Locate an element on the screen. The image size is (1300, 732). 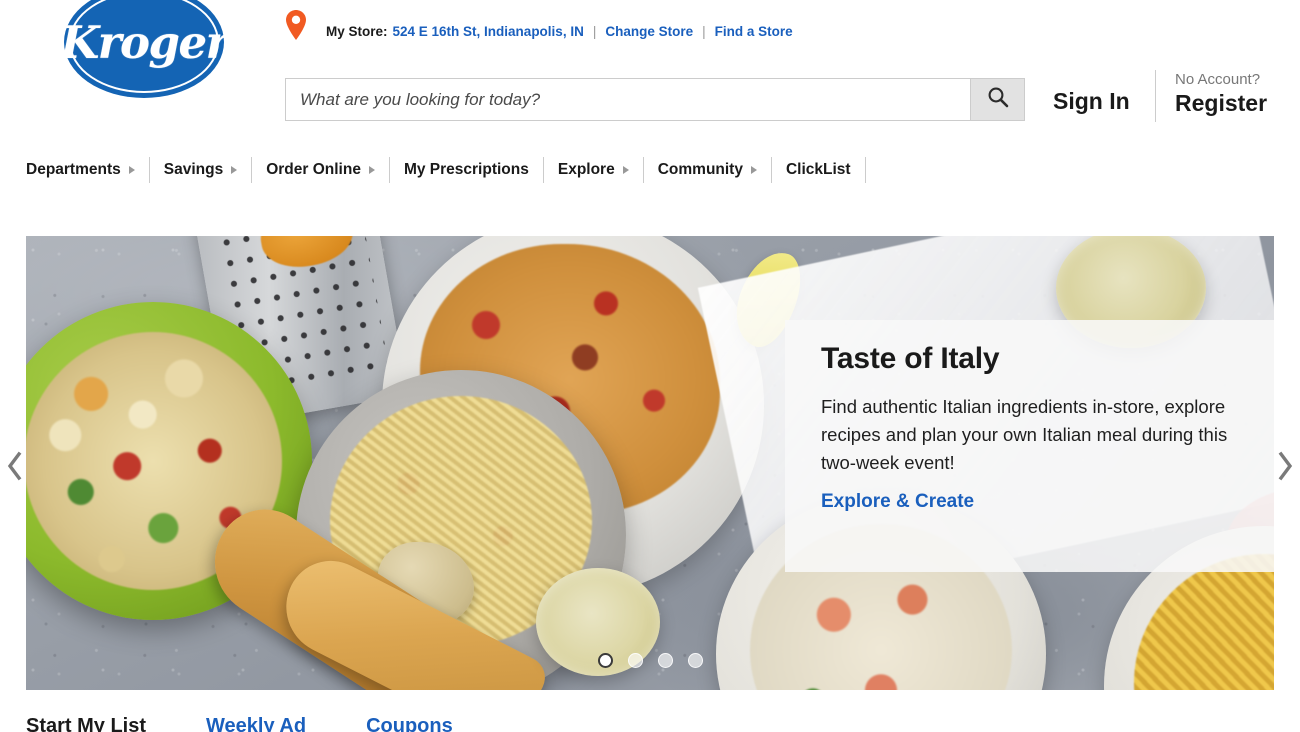
search-input is located at coordinates (627, 99).